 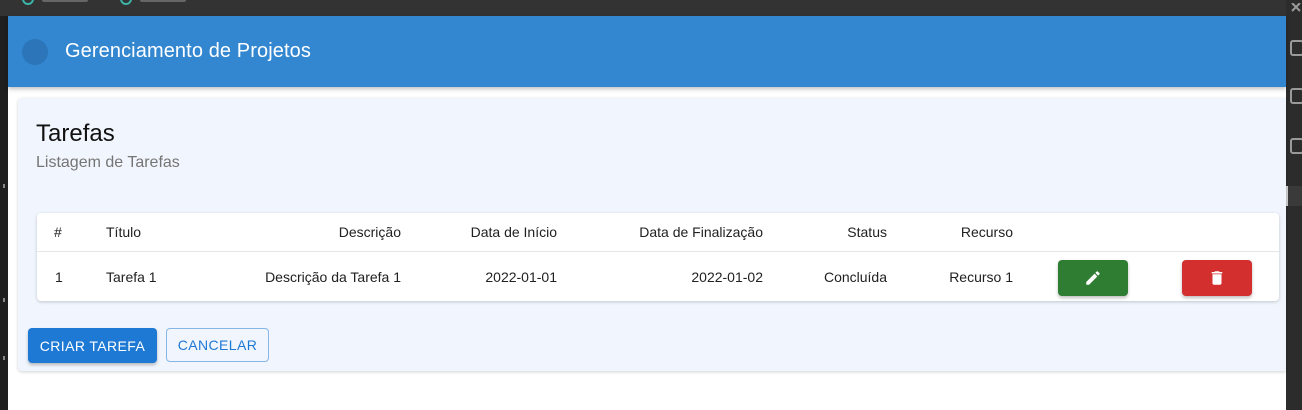 I want to click on page-subtitle: Listagem de Tarefas, so click(x=108, y=162).